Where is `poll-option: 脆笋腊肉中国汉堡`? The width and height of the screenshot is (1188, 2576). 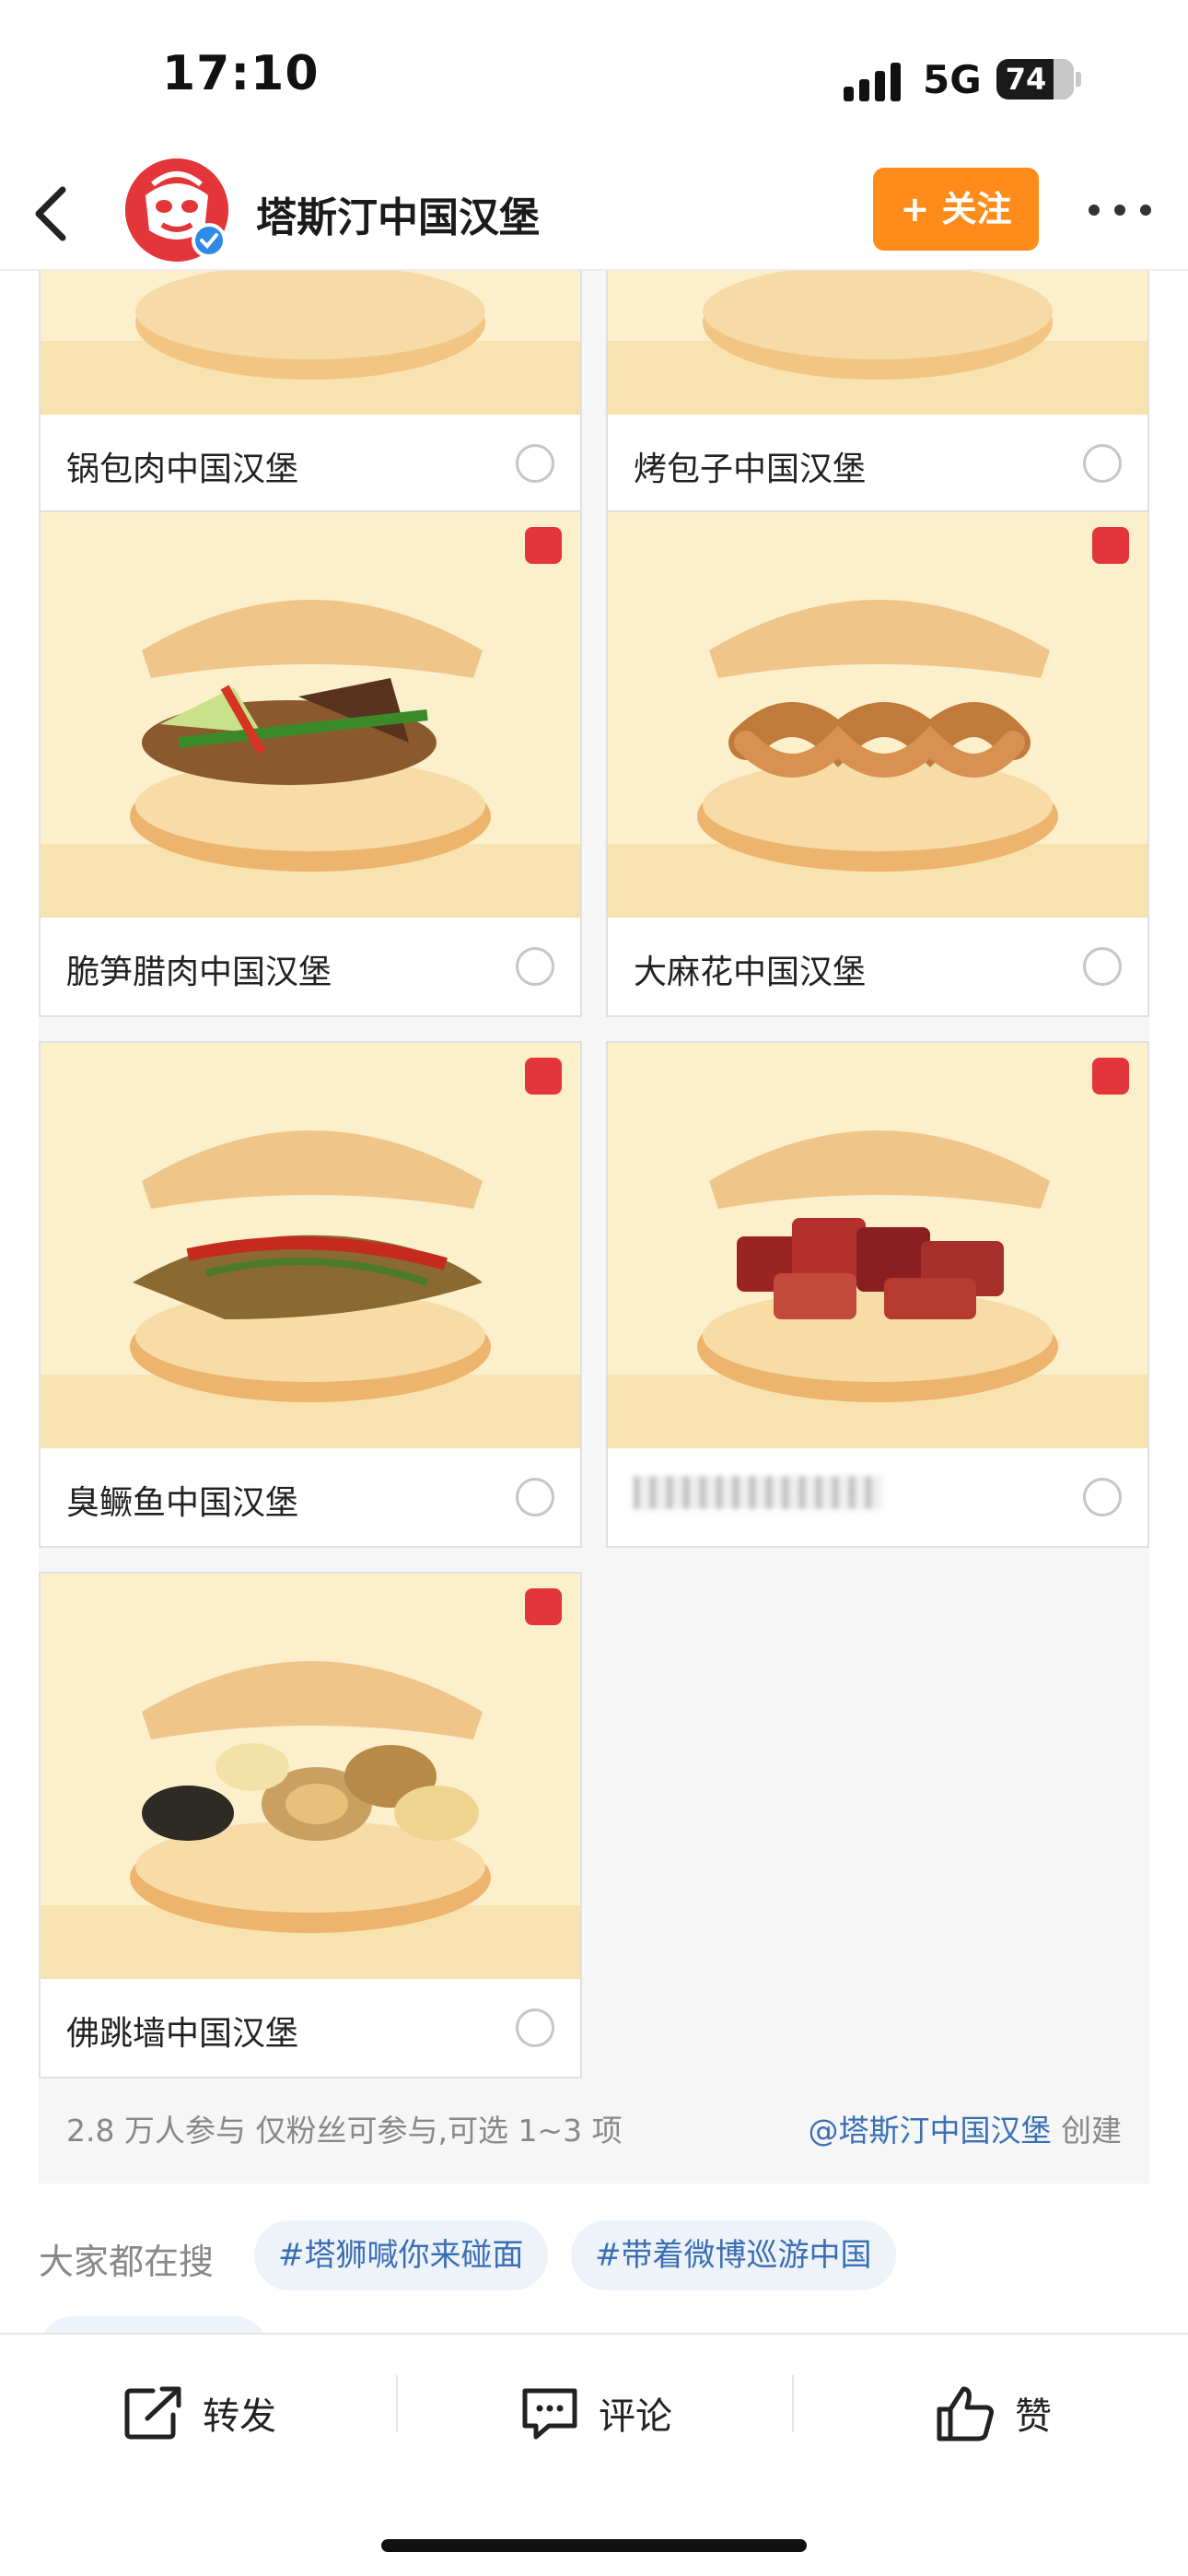
poll-option: 脆笋腊肉中国汉堡 is located at coordinates (311, 763).